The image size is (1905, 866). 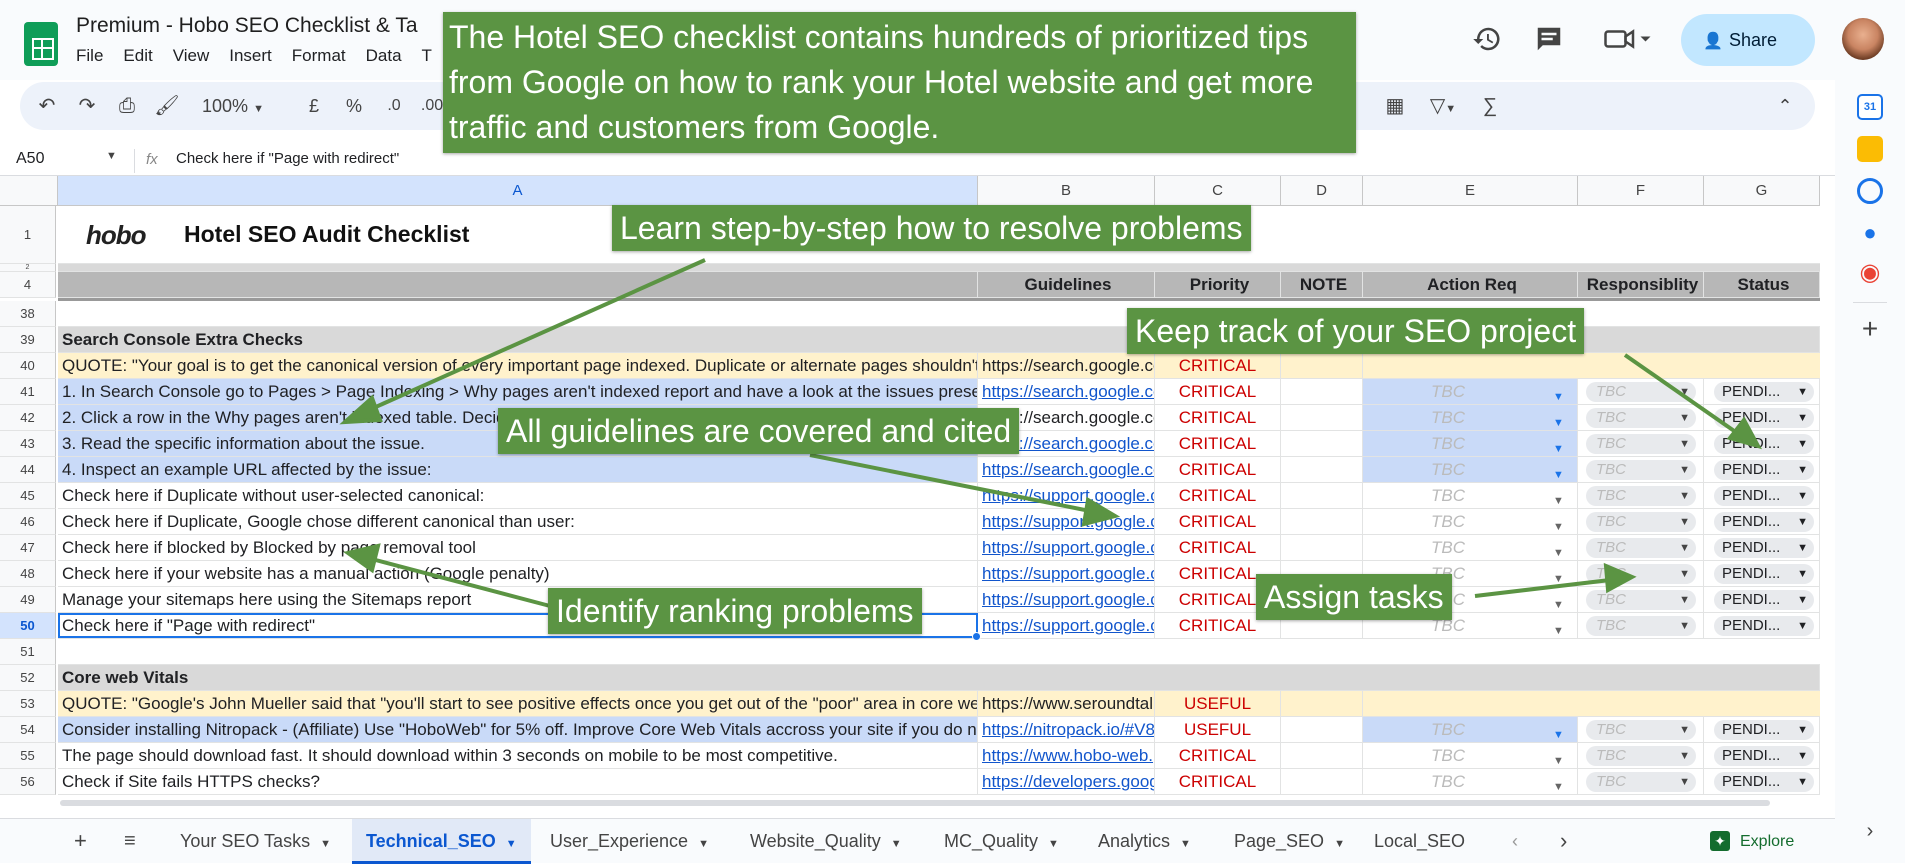 What do you see at coordinates (532, 337) in the screenshot?
I see `arrow-steps` at bounding box center [532, 337].